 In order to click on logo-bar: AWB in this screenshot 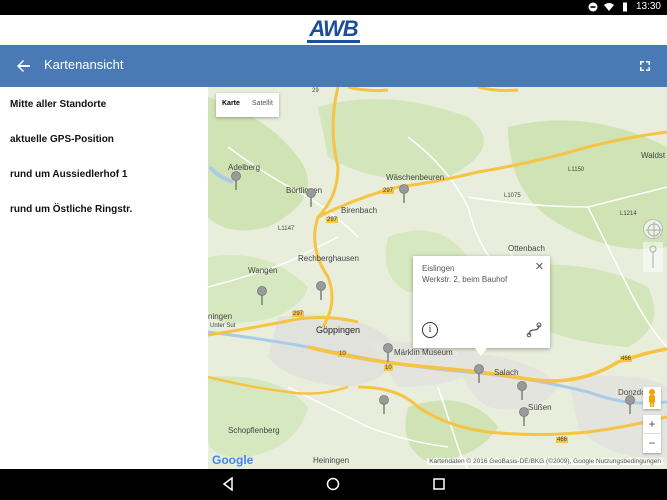, I will do `click(333, 30)`.